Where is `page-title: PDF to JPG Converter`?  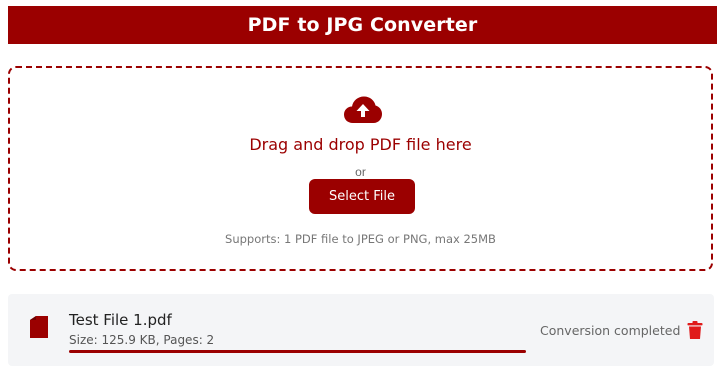 page-title: PDF to JPG Converter is located at coordinates (362, 25).